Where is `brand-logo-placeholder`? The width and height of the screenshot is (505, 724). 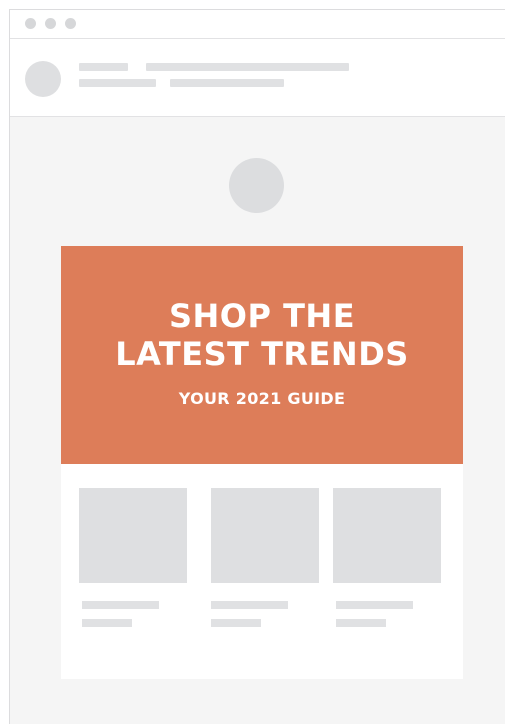 brand-logo-placeholder is located at coordinates (256, 185).